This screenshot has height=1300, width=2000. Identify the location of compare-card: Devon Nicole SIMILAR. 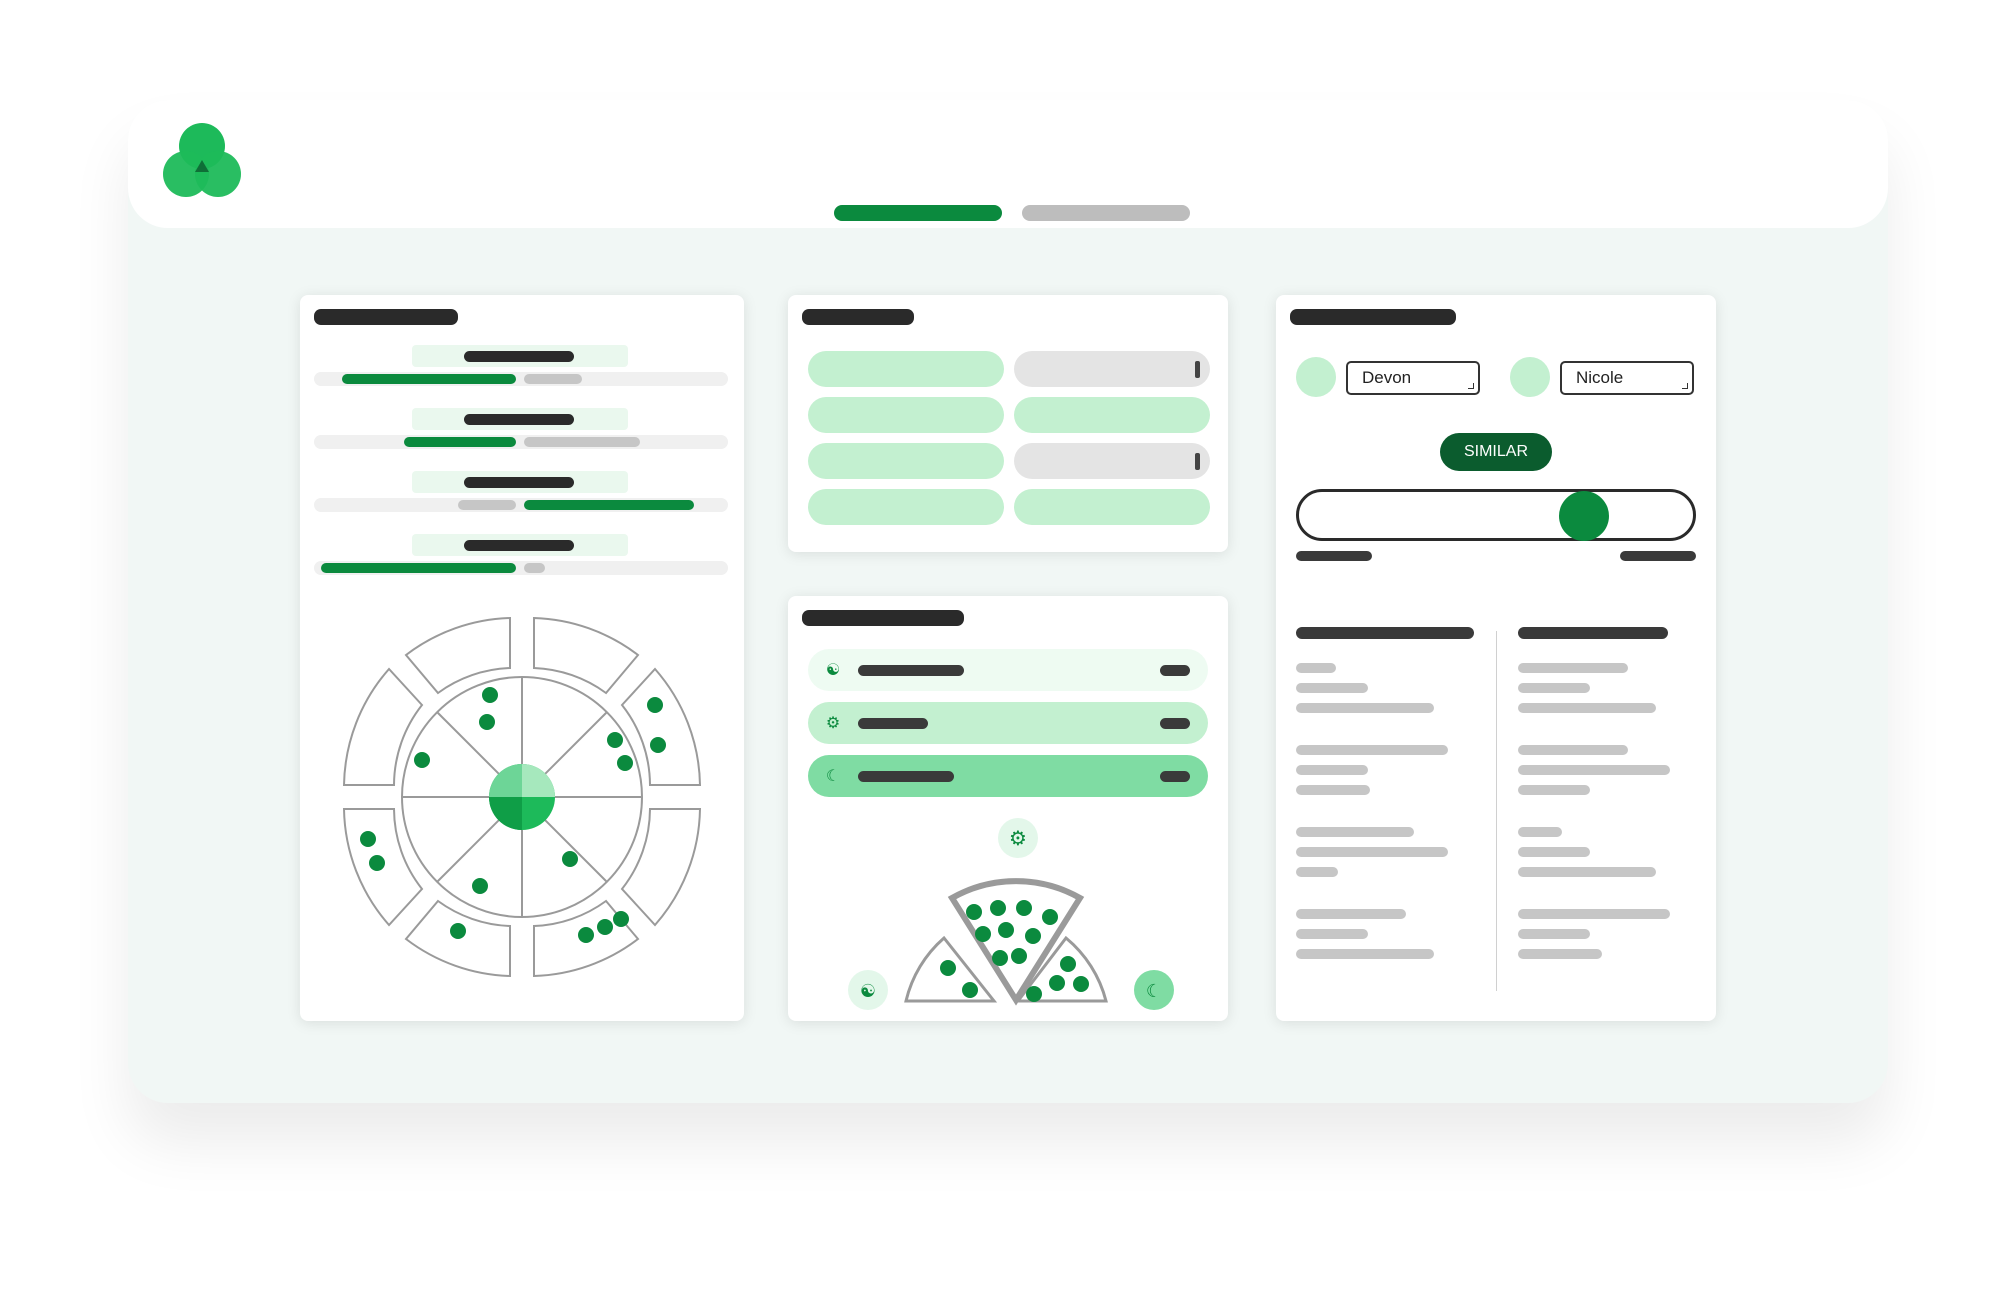
(1496, 658).